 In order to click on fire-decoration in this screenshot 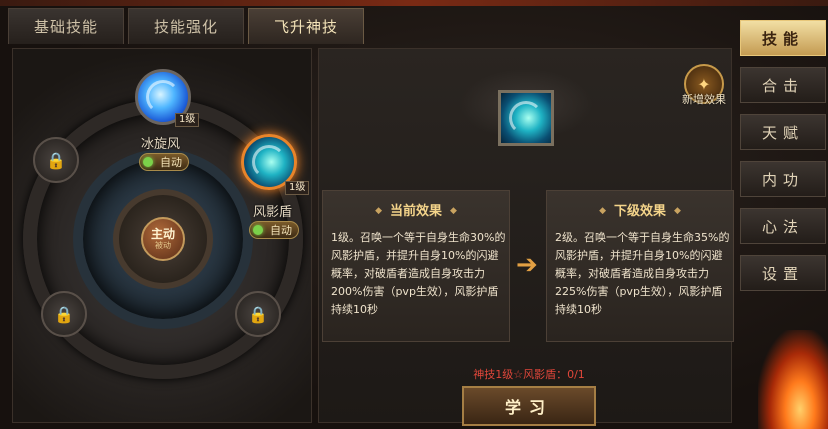, I will do `click(793, 379)`.